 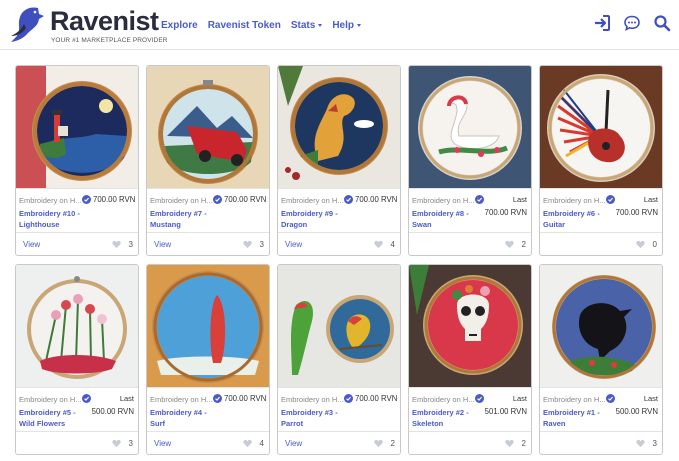 What do you see at coordinates (343, 25) in the screenshot?
I see `nav-help-label: Help` at bounding box center [343, 25].